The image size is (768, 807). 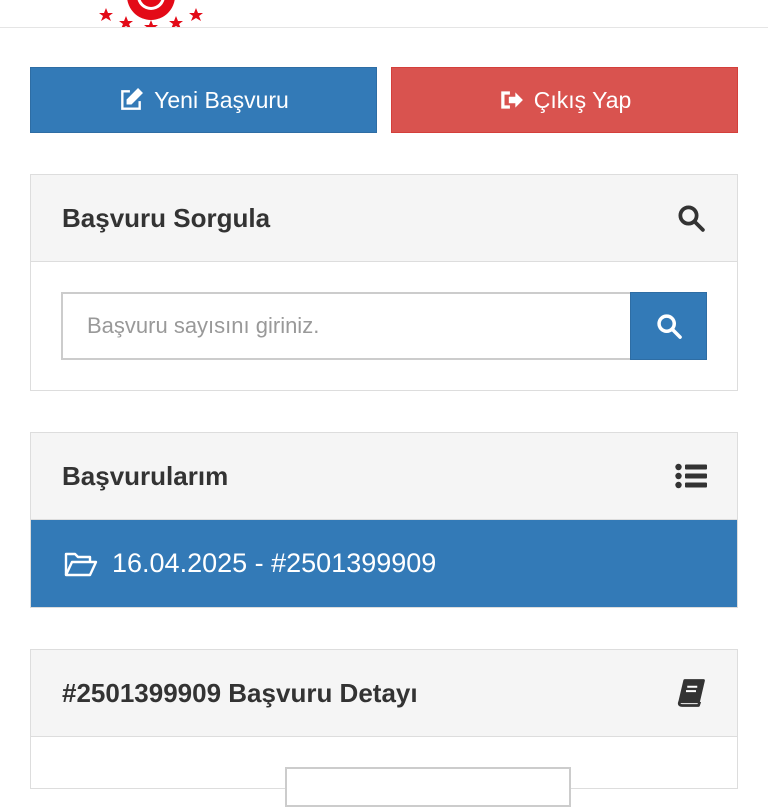 I want to click on applications-panel-title: Başvurularım, so click(x=145, y=475).